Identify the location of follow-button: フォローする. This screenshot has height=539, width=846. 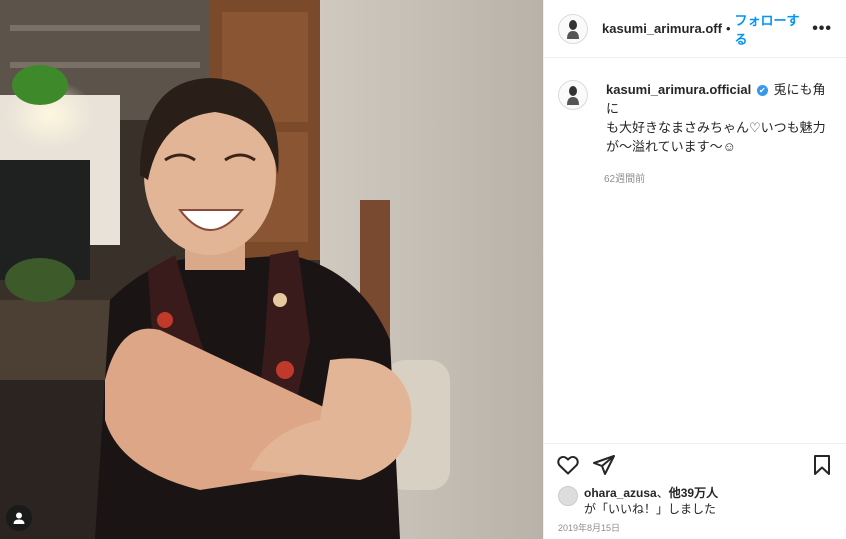
(774, 29).